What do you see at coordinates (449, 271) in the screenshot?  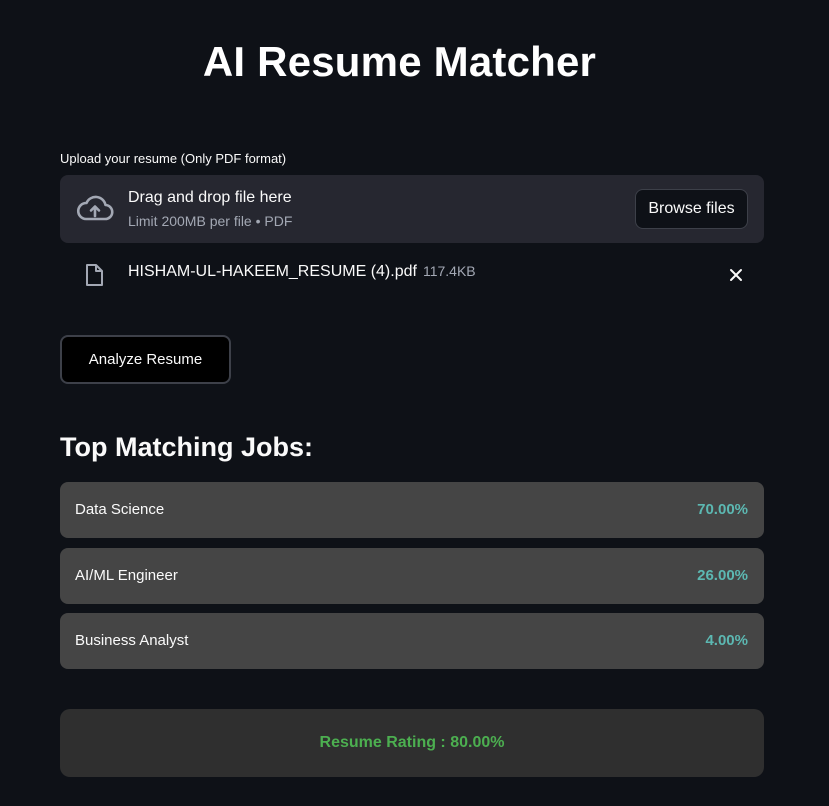 I see `uploaded-file-size: 117.4KB` at bounding box center [449, 271].